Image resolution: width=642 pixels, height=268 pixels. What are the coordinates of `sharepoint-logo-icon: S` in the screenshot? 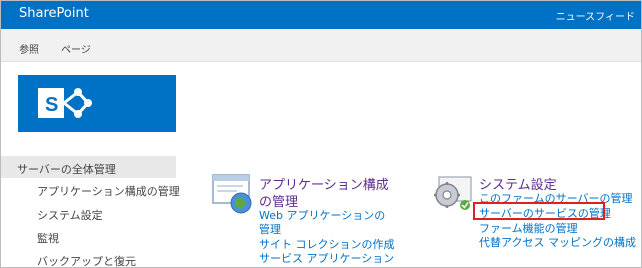 It's located at (65, 103).